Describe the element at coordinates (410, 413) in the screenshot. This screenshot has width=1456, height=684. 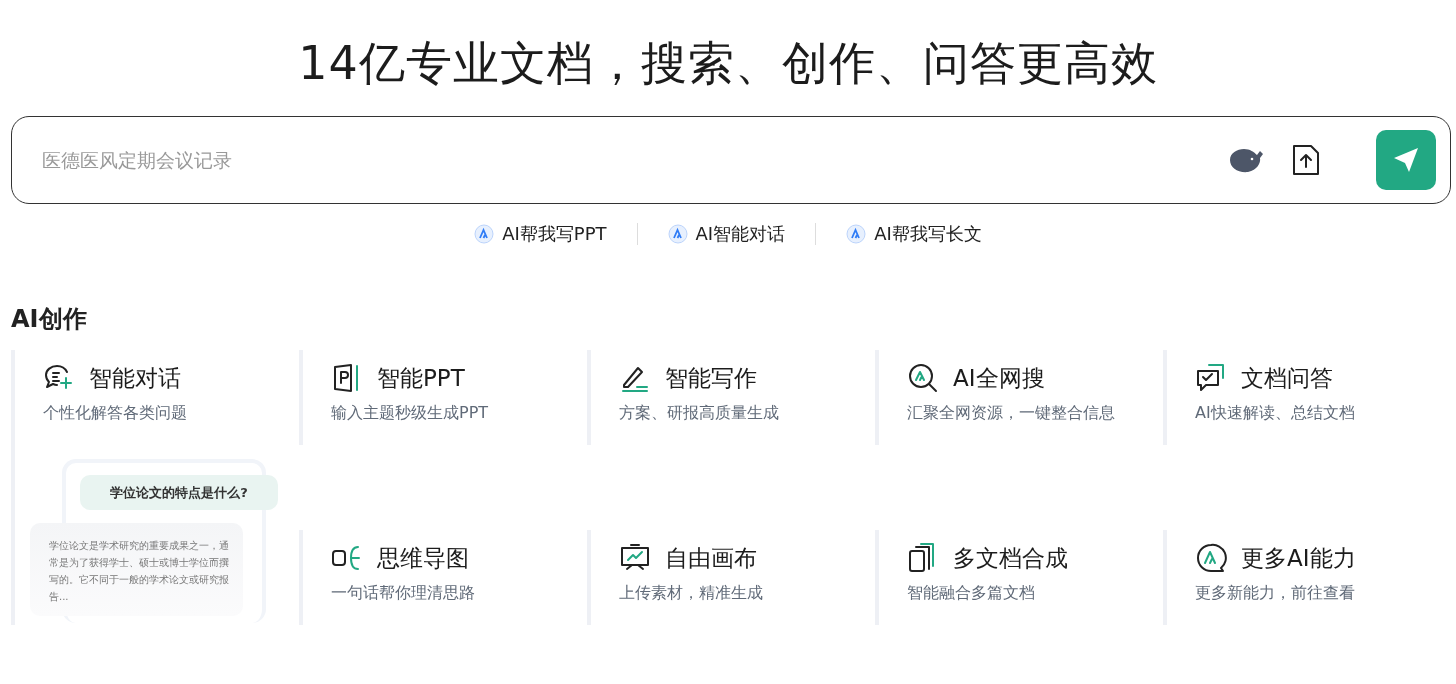
I see `feature-subtitle: 输入主题秒级生成PPT` at that location.